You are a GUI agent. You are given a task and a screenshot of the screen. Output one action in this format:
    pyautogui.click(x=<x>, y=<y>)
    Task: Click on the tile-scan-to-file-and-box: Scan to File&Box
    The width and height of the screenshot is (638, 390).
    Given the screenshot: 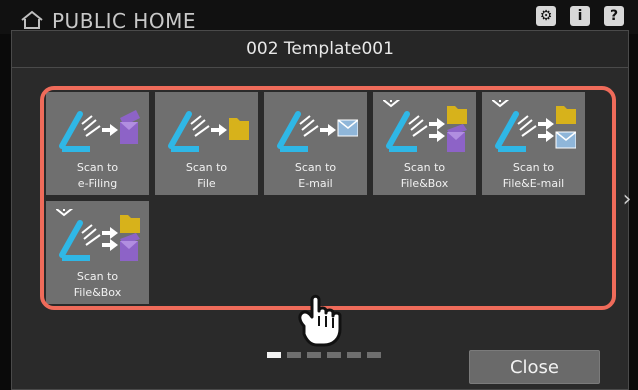 What is the action you would take?
    pyautogui.click(x=424, y=143)
    